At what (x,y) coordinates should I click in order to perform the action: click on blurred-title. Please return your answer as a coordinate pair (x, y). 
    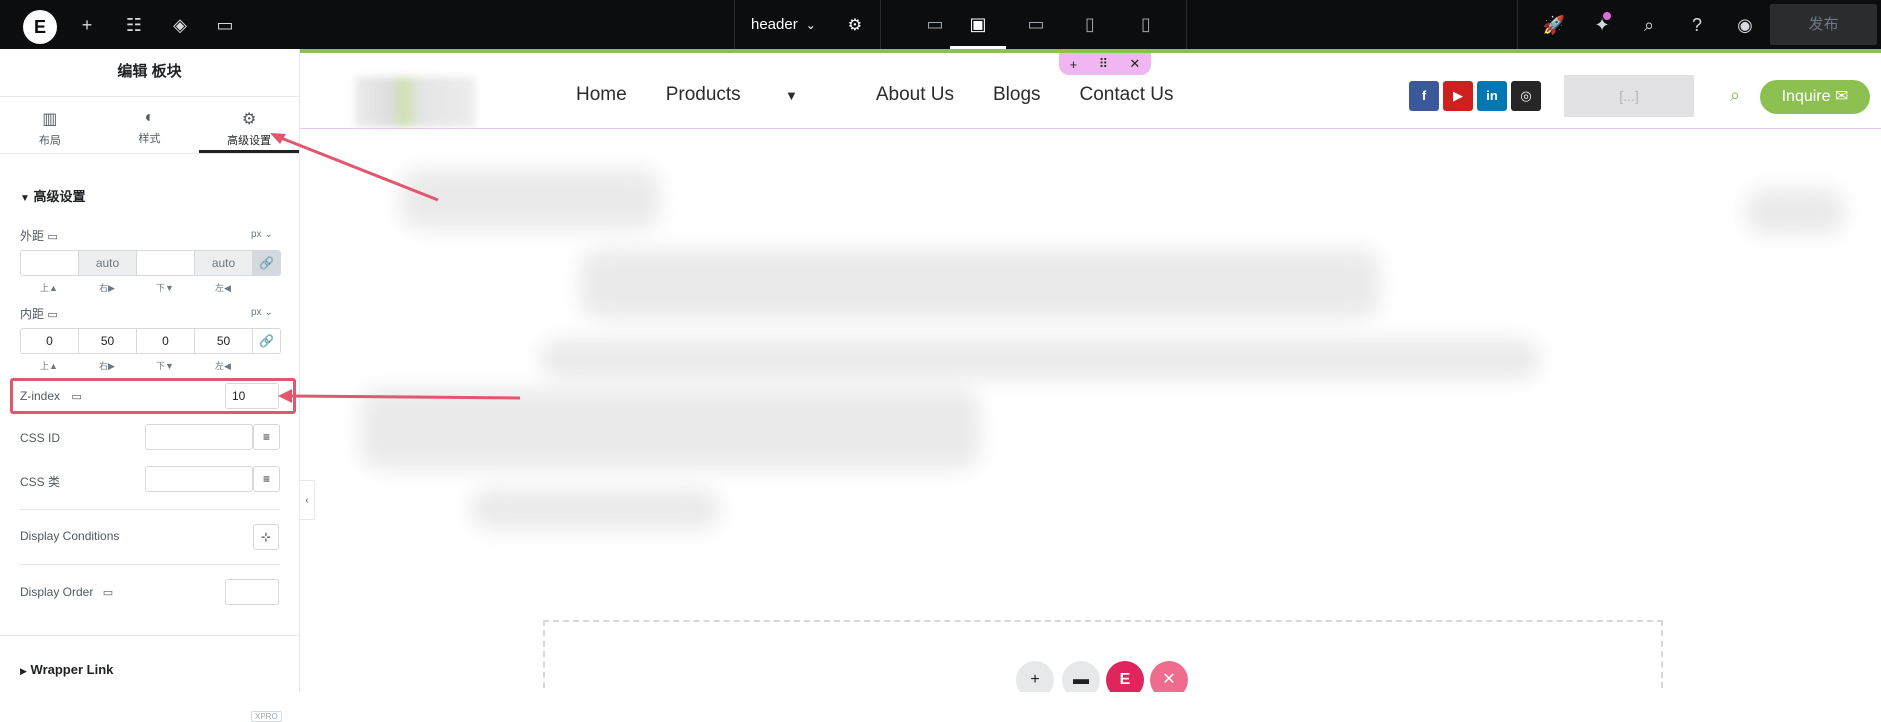
    Looking at the image, I should click on (670, 429).